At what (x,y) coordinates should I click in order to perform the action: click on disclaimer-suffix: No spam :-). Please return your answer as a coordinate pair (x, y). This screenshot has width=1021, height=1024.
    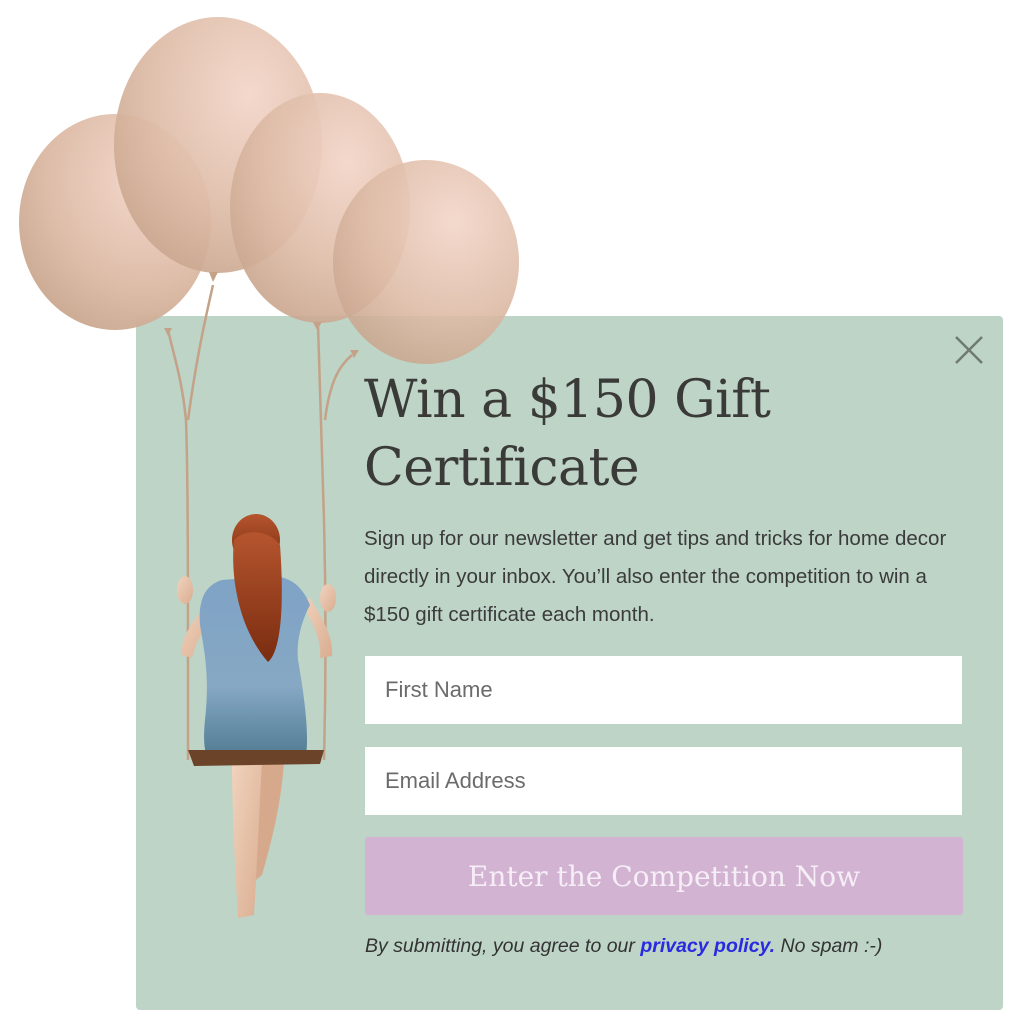
    Looking at the image, I should click on (829, 946).